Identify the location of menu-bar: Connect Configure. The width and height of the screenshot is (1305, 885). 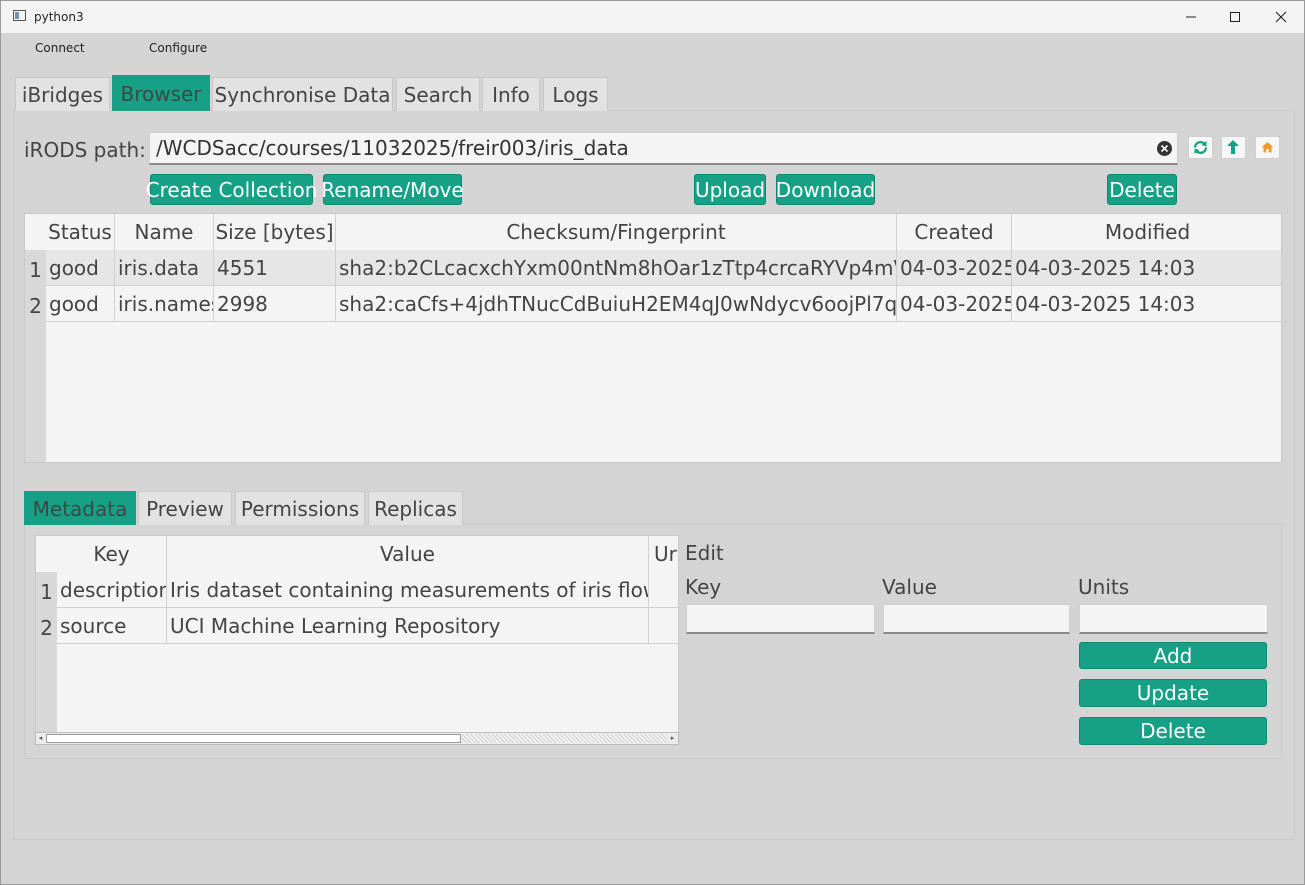
(652, 48).